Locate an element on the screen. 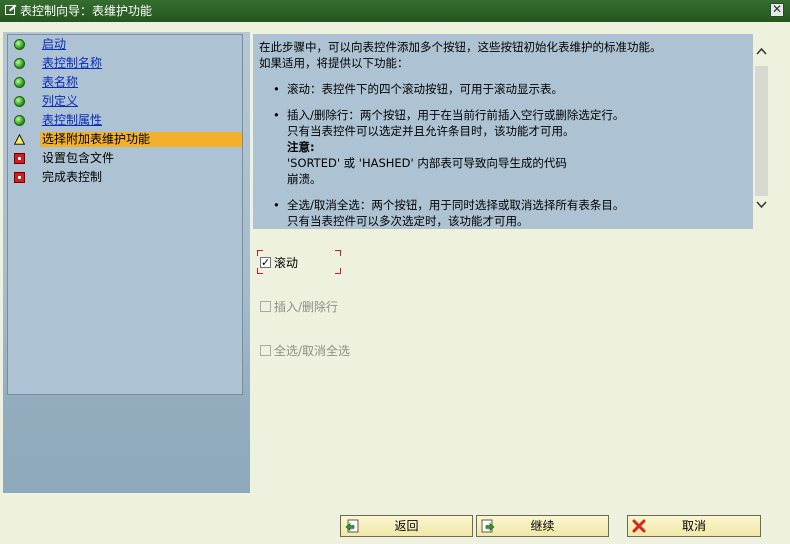  back-button-label: 返回 is located at coordinates (406, 526).